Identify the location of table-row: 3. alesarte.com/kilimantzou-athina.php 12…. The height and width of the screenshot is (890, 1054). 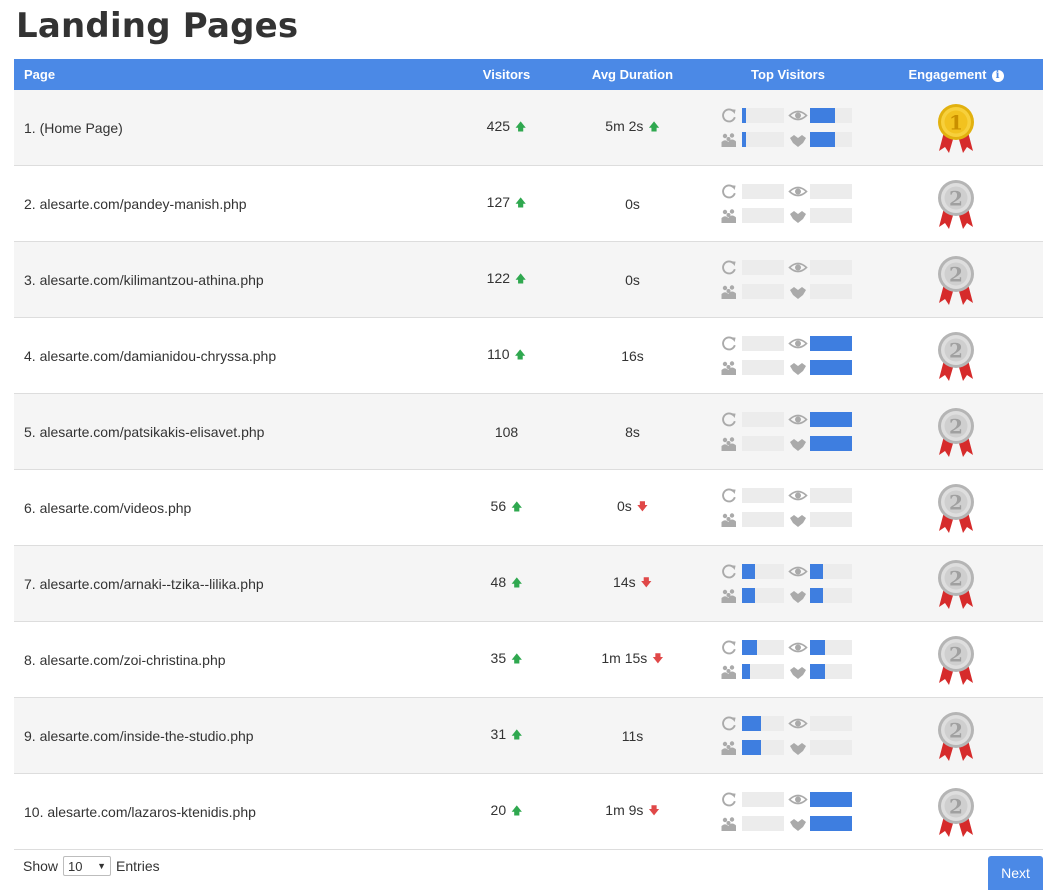
(528, 279).